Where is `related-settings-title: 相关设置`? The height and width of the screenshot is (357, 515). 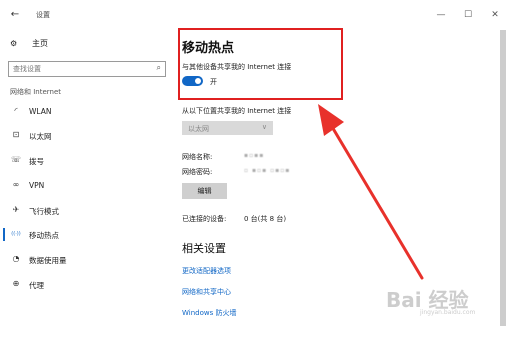
related-settings-title: 相关设置 is located at coordinates (204, 248).